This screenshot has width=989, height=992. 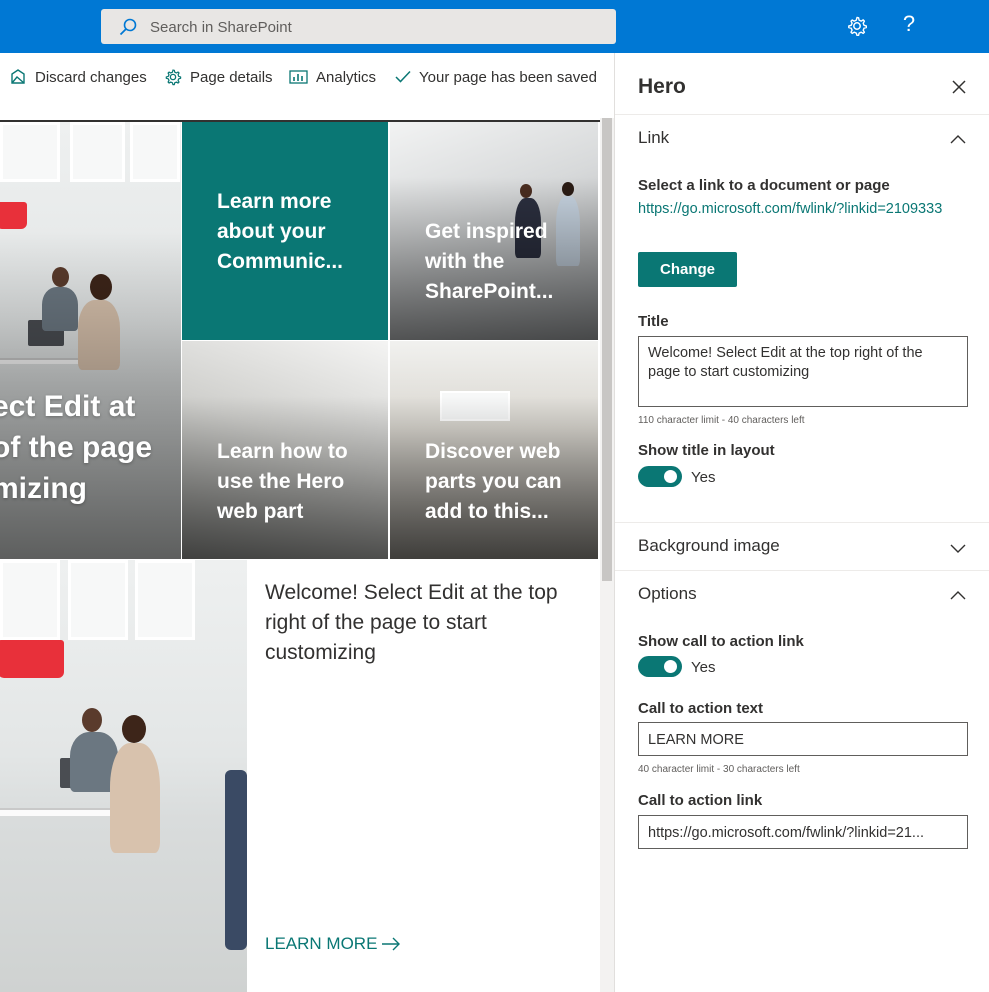 I want to click on cta-link-field, so click(x=803, y=832).